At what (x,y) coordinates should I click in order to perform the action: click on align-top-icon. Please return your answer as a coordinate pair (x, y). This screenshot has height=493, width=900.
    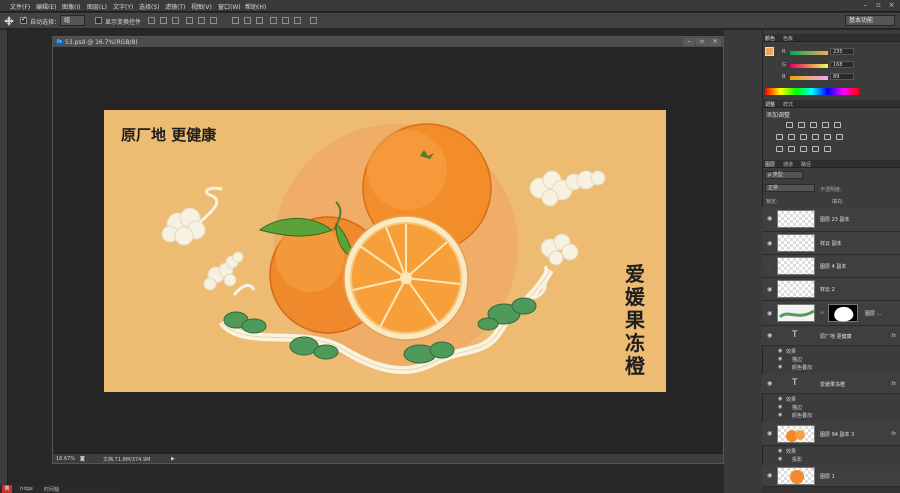
    Looking at the image, I should click on (151, 20).